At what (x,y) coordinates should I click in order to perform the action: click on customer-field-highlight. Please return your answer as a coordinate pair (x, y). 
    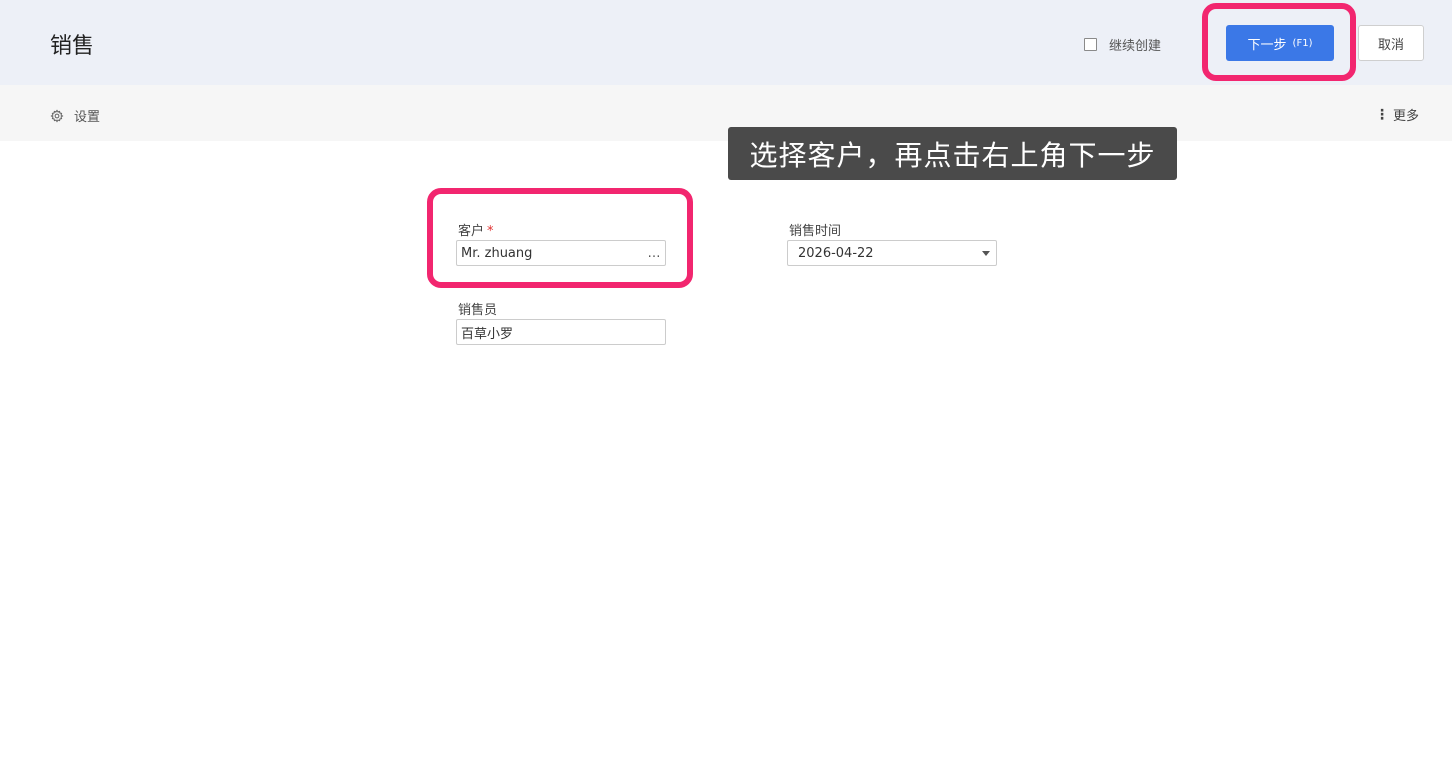
    Looking at the image, I should click on (560, 238).